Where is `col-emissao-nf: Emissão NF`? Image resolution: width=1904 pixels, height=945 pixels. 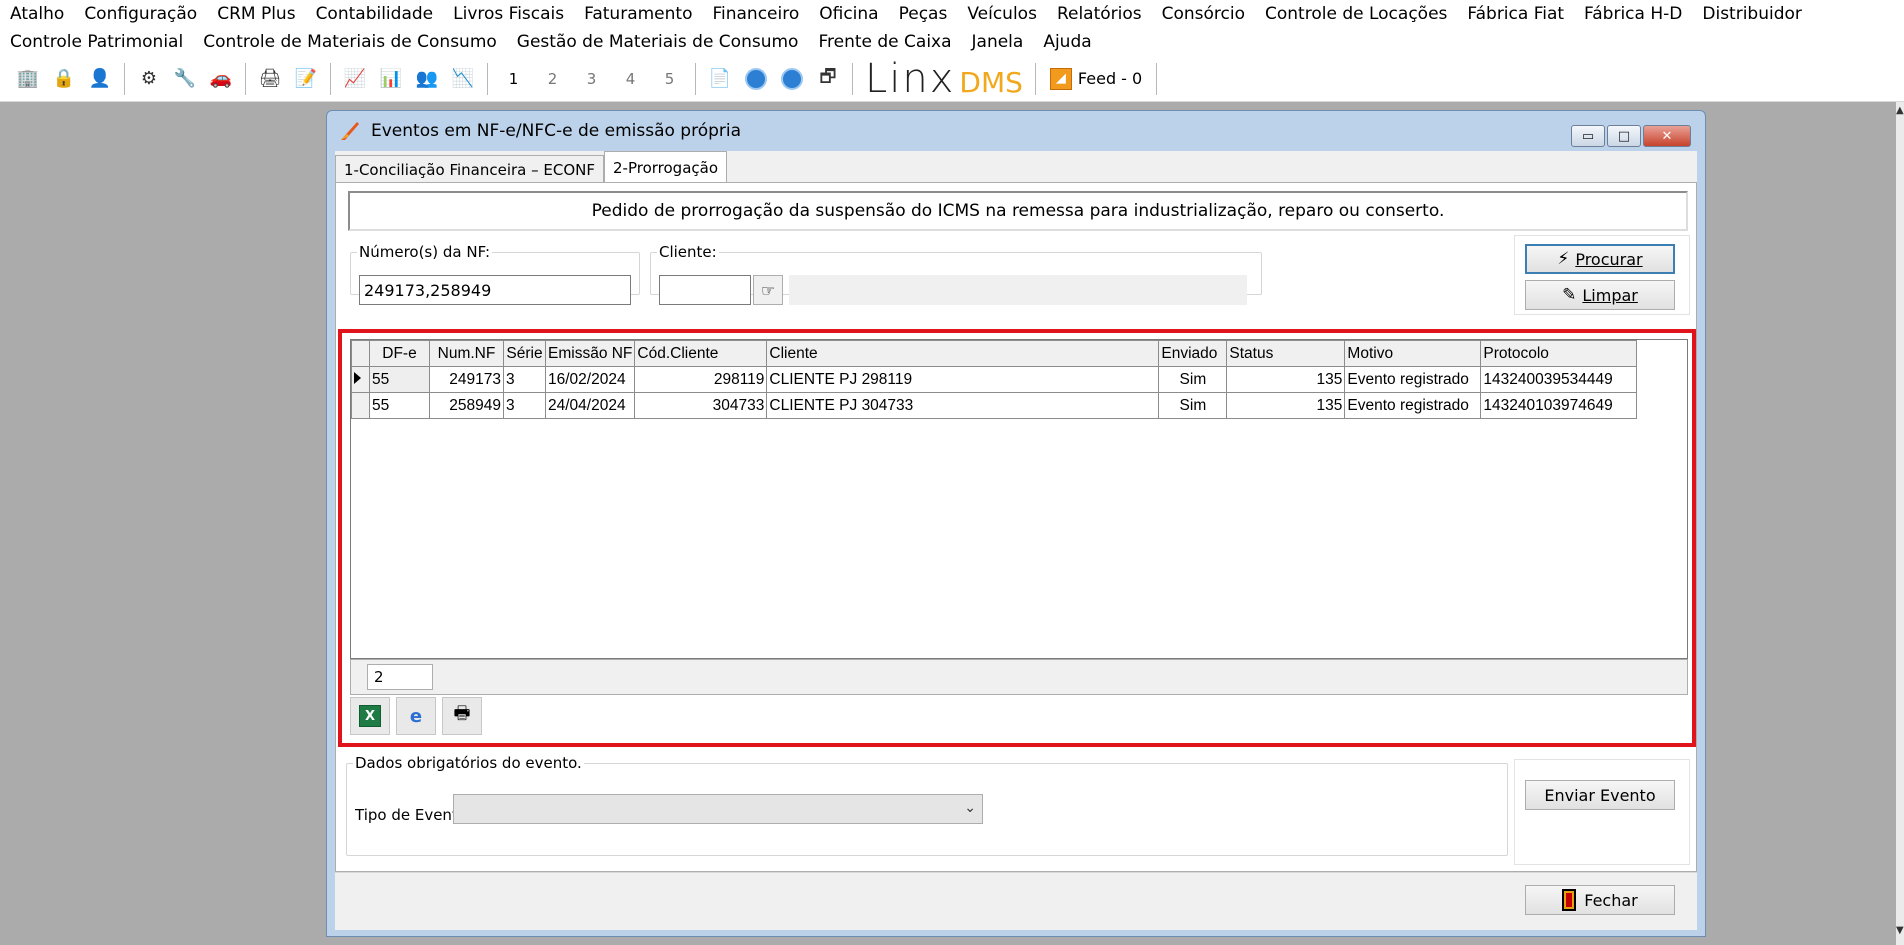 col-emissao-nf: Emissão NF is located at coordinates (590, 353).